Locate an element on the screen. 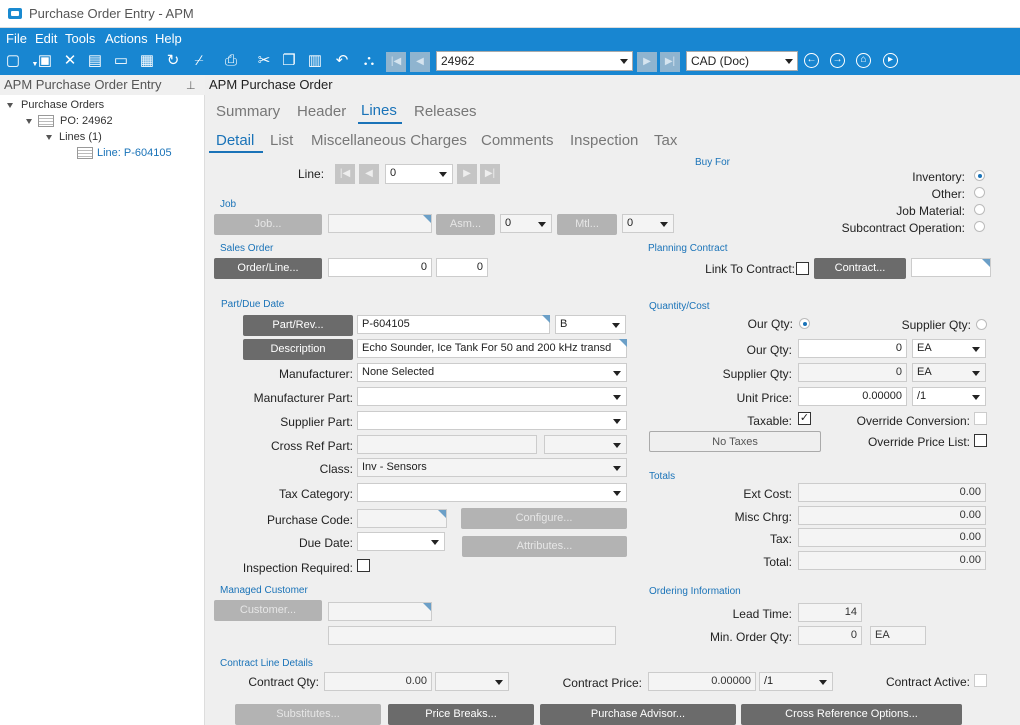  attachments-icon: ▤ is located at coordinates (95, 61).